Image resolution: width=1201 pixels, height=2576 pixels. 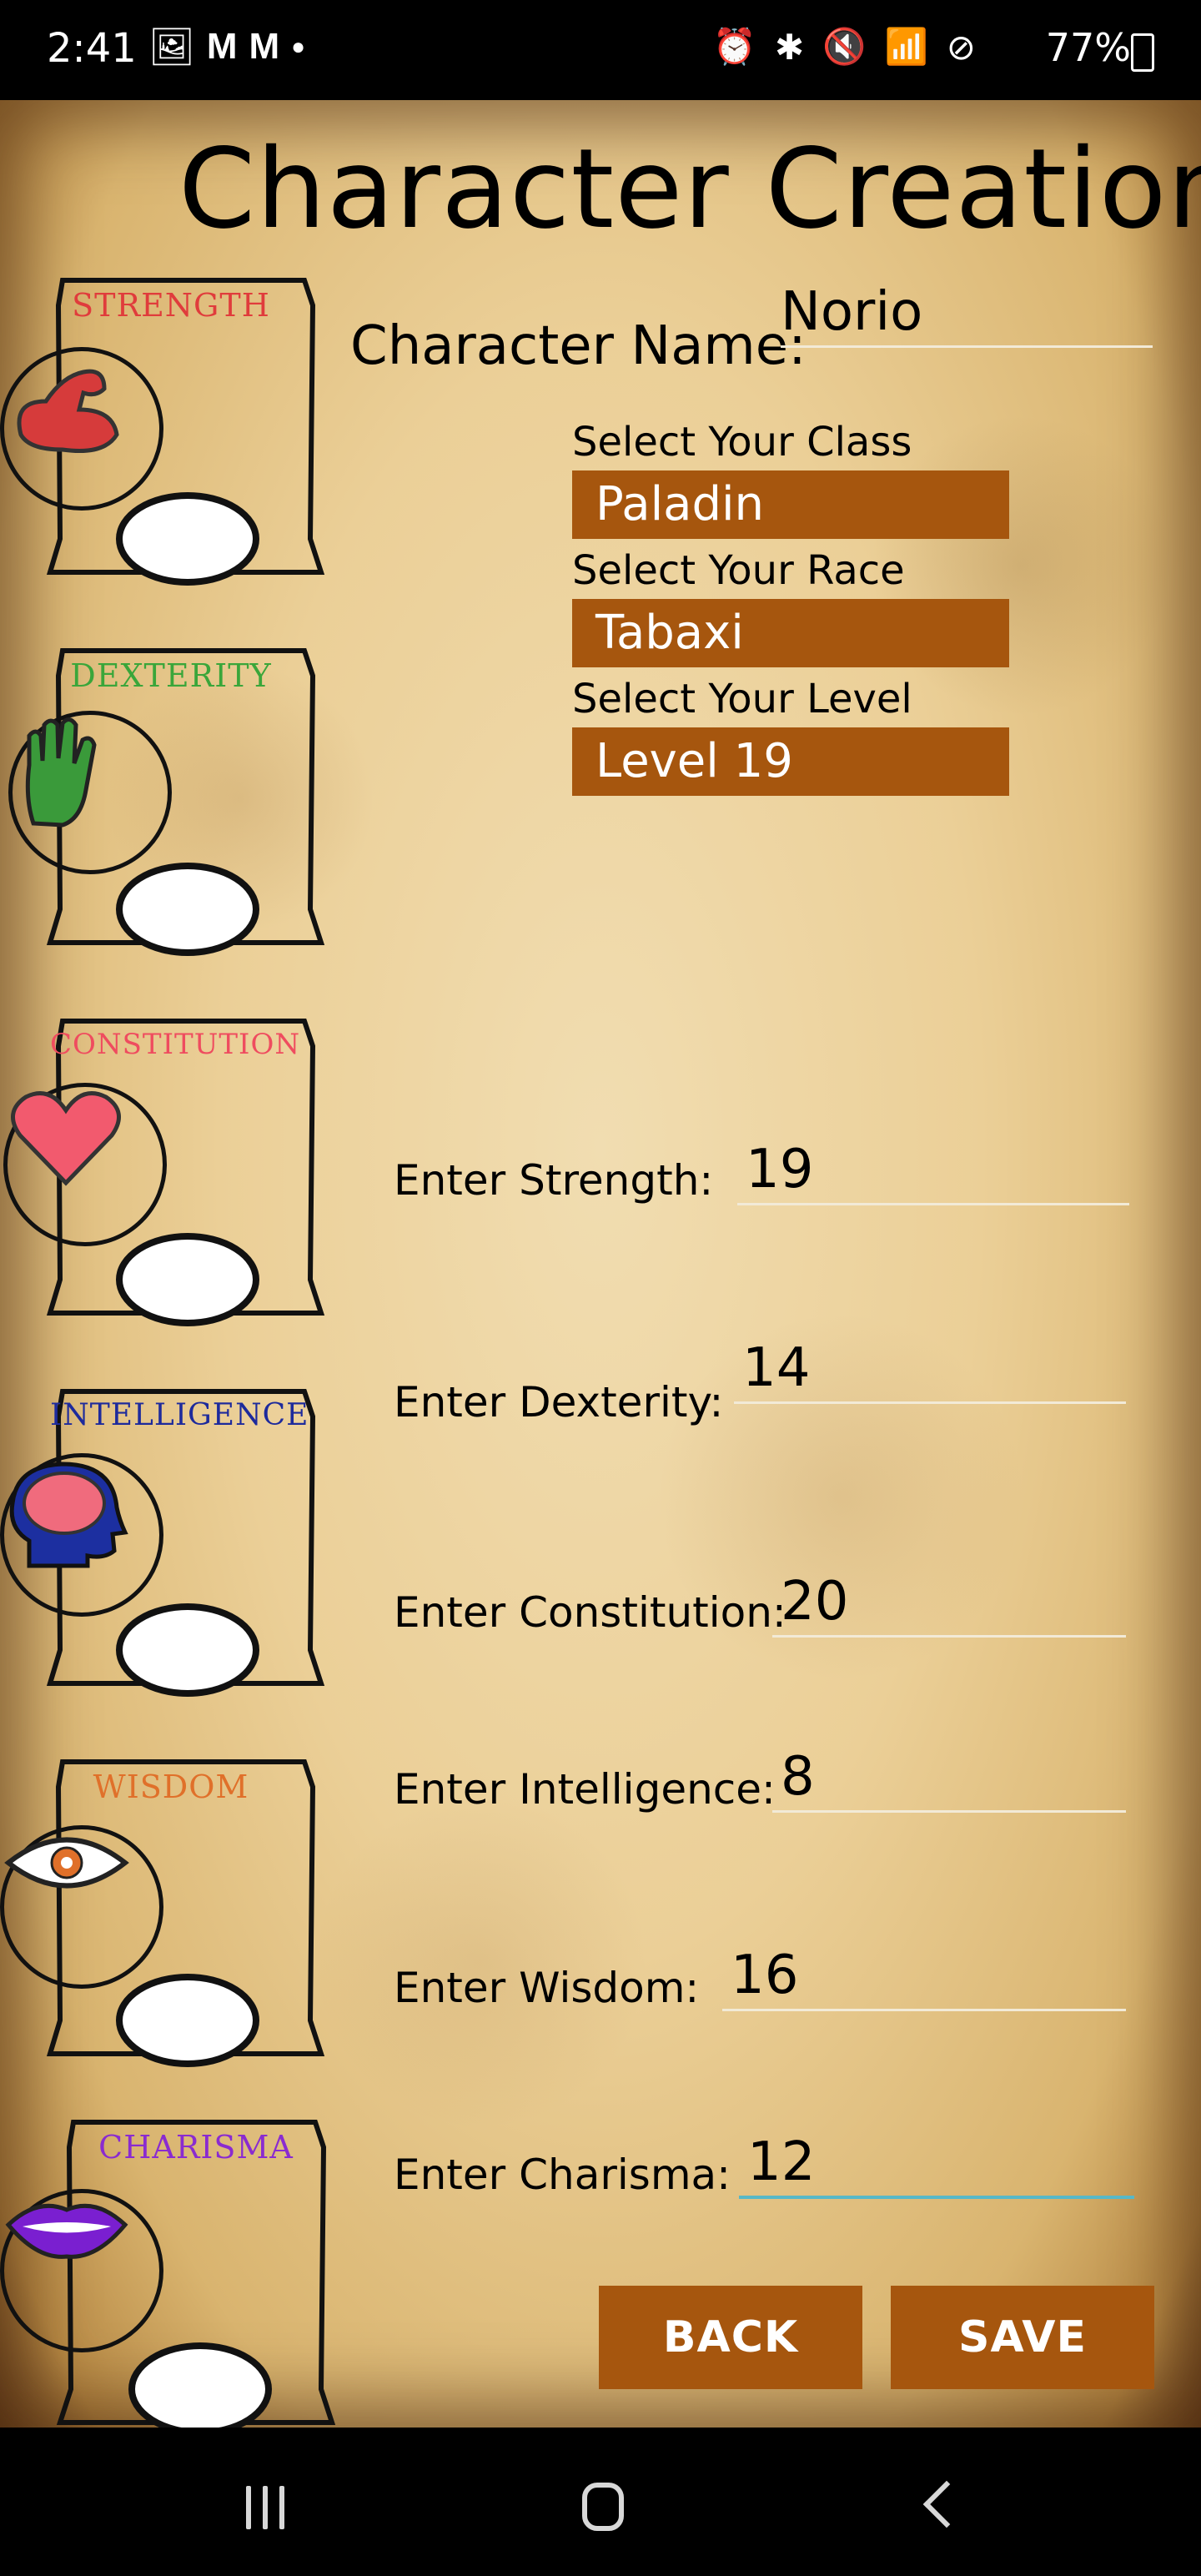 I want to click on intelligence-input, so click(x=949, y=1778).